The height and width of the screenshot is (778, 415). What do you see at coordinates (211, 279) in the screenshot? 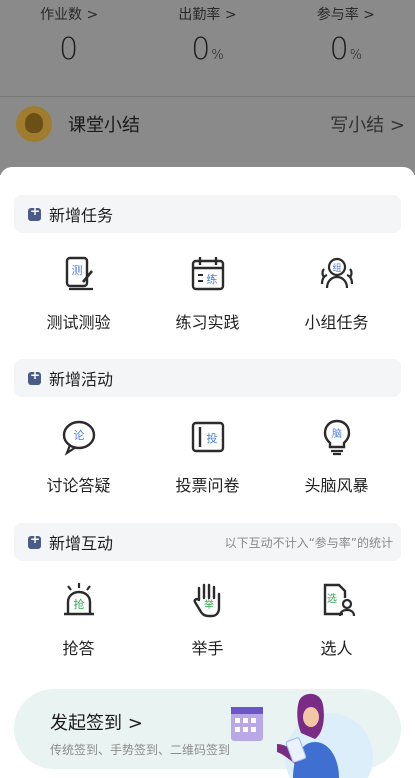
I see `svg-text: 练` at bounding box center [211, 279].